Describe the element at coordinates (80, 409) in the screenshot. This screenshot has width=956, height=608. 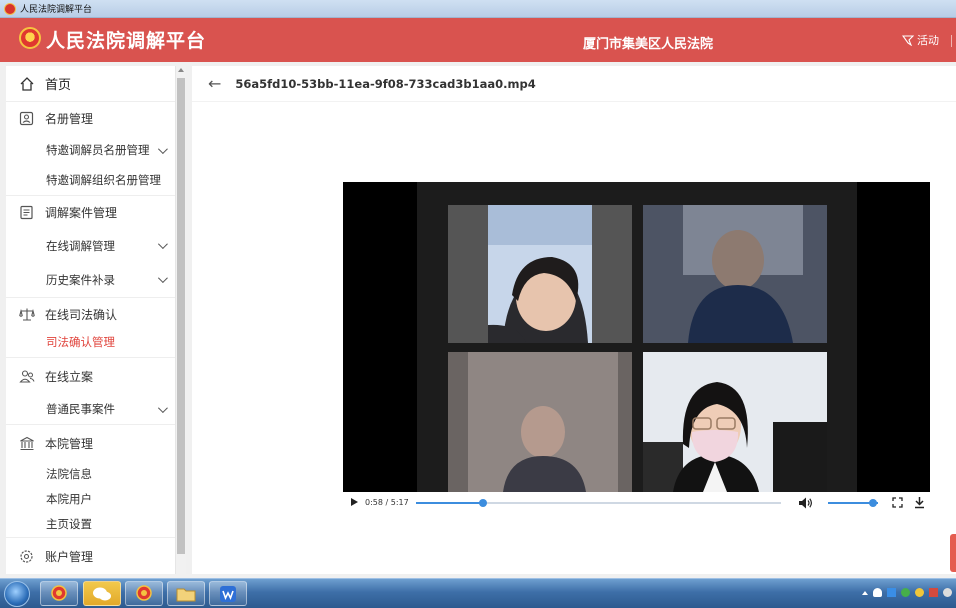
I see `sidebar-item-label: 普通民事案件` at that location.